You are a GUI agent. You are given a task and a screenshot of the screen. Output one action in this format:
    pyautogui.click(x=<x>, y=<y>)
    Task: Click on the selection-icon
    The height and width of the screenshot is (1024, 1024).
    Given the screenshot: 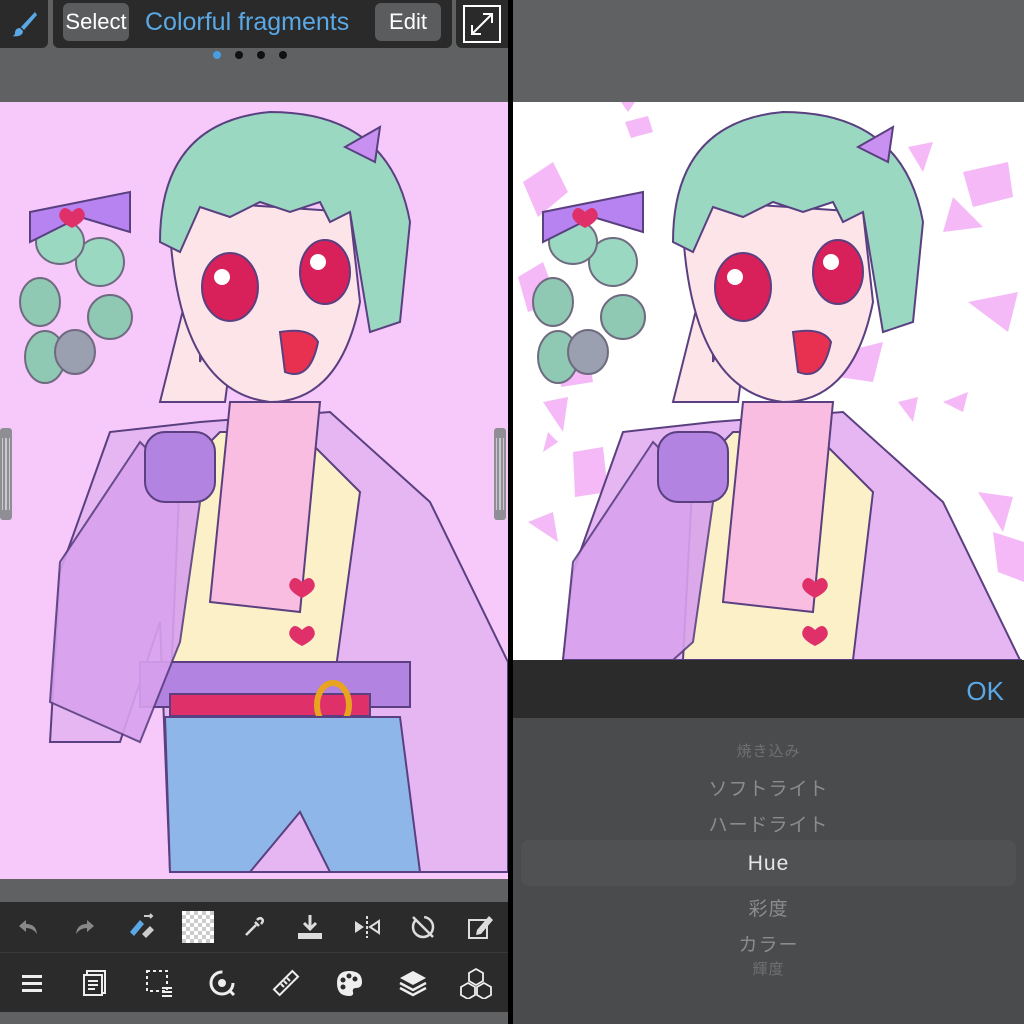 What is the action you would take?
    pyautogui.click(x=158, y=983)
    